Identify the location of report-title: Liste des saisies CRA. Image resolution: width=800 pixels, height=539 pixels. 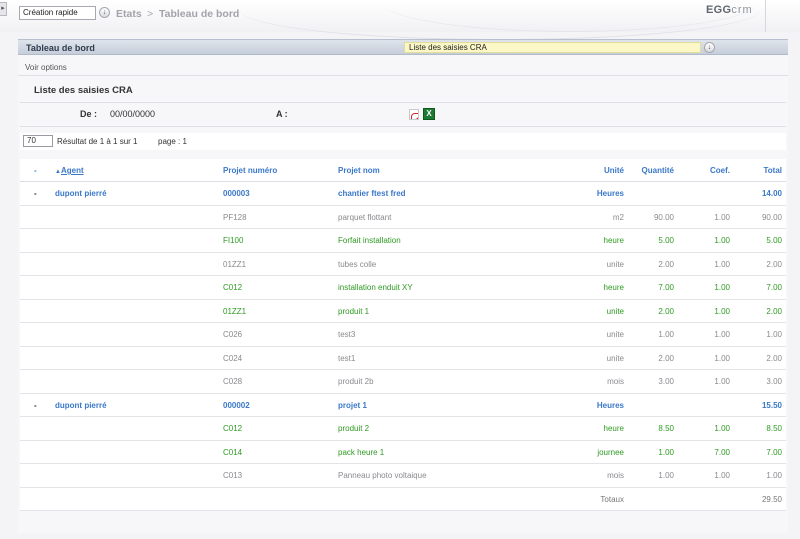
(83, 90).